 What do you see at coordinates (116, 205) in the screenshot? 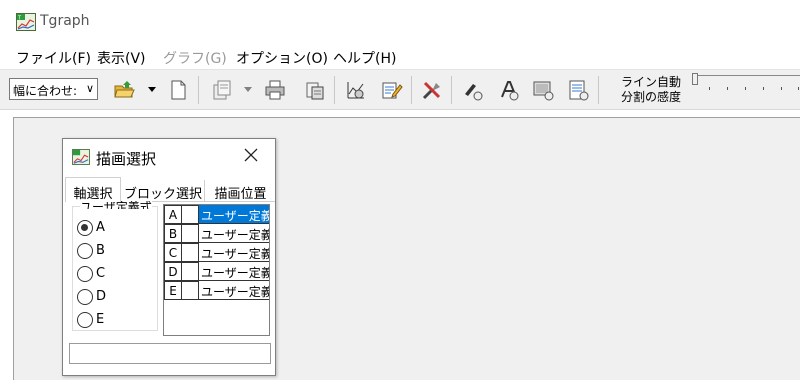
I see `group-label: ユーザ定義式` at bounding box center [116, 205].